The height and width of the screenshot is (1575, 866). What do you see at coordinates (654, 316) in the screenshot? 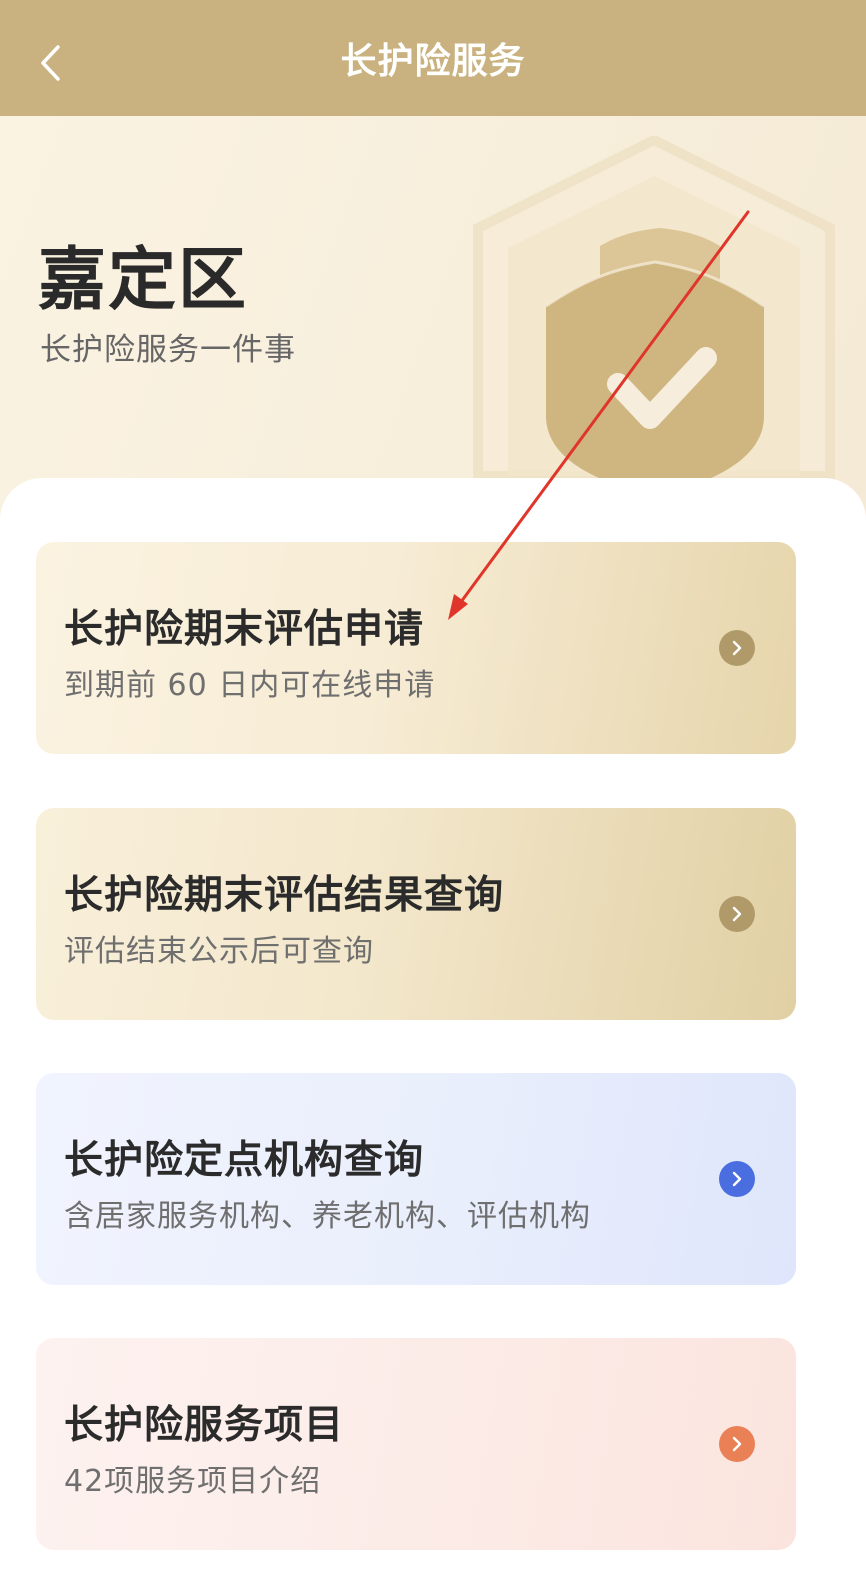
I see `shield-check-icon` at bounding box center [654, 316].